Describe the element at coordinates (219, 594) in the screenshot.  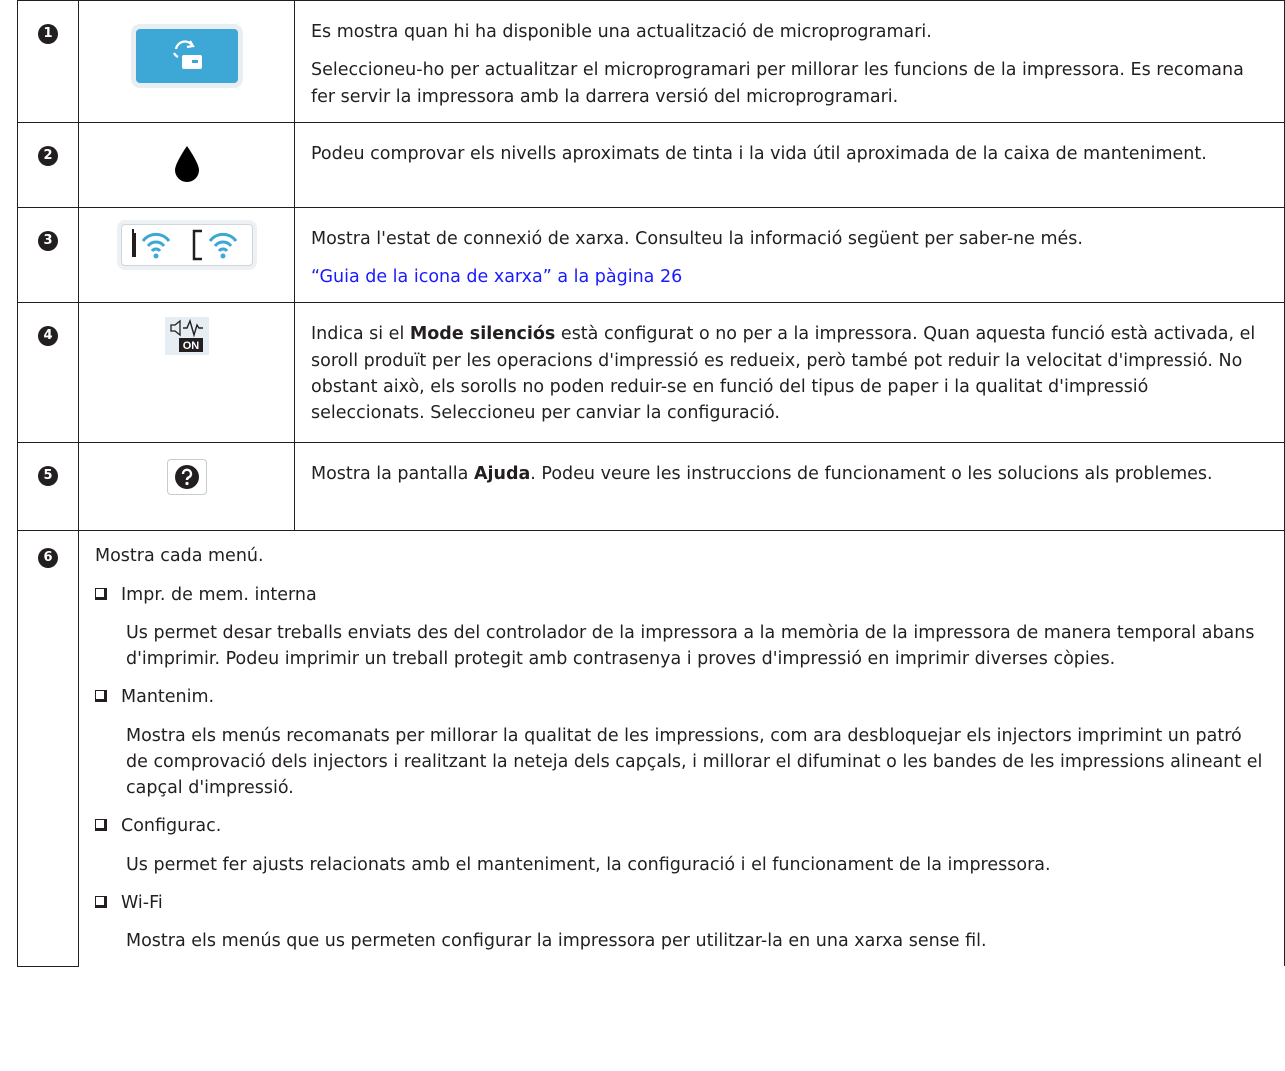
I see `menu-item-label: Impr. de mem. interna` at that location.